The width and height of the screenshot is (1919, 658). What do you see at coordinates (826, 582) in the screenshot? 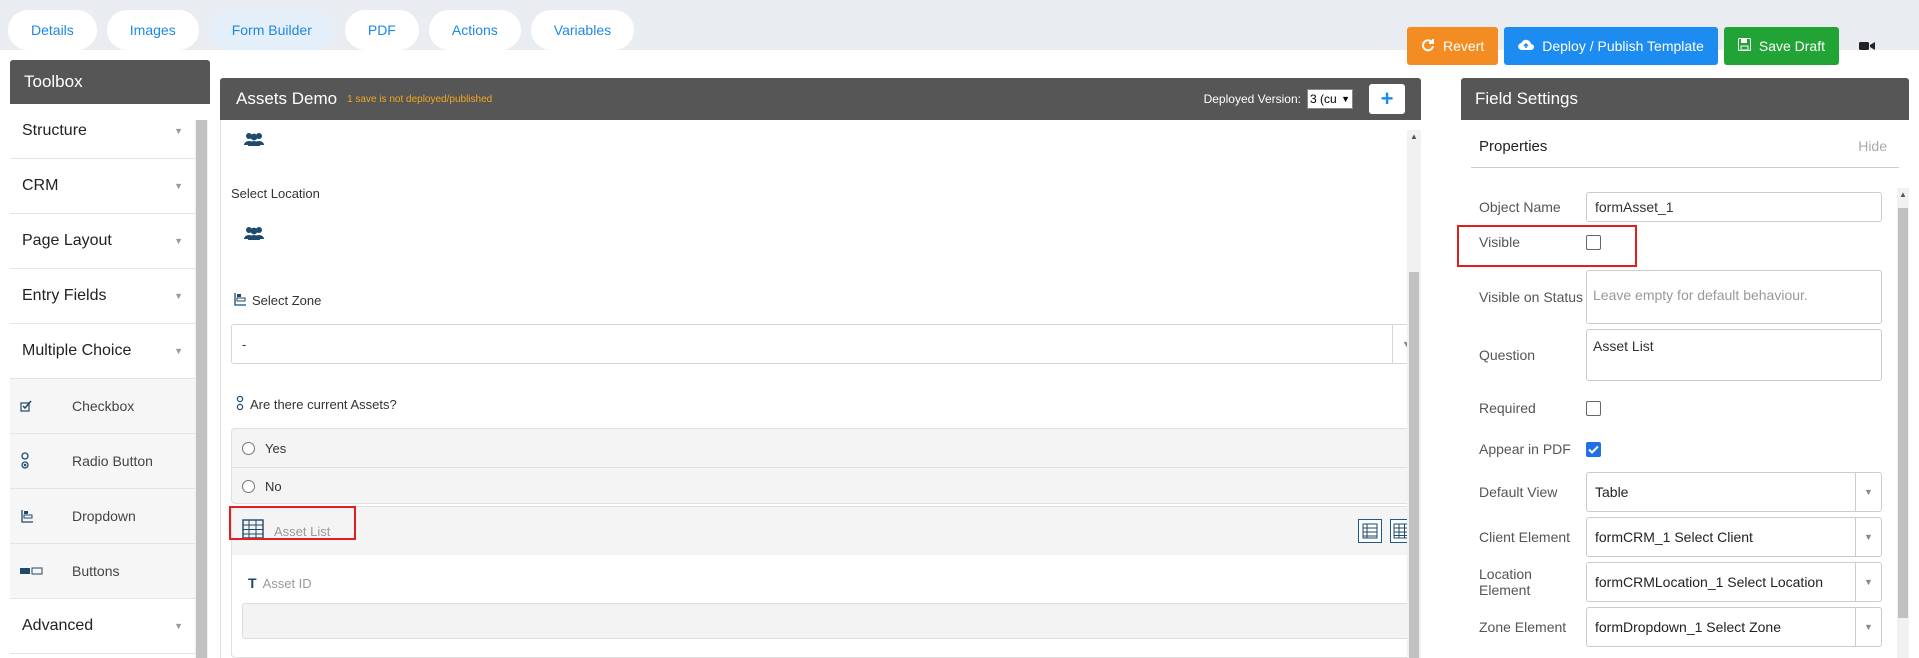
I see `asset-list-field: Asset List T Asset ID` at bounding box center [826, 582].